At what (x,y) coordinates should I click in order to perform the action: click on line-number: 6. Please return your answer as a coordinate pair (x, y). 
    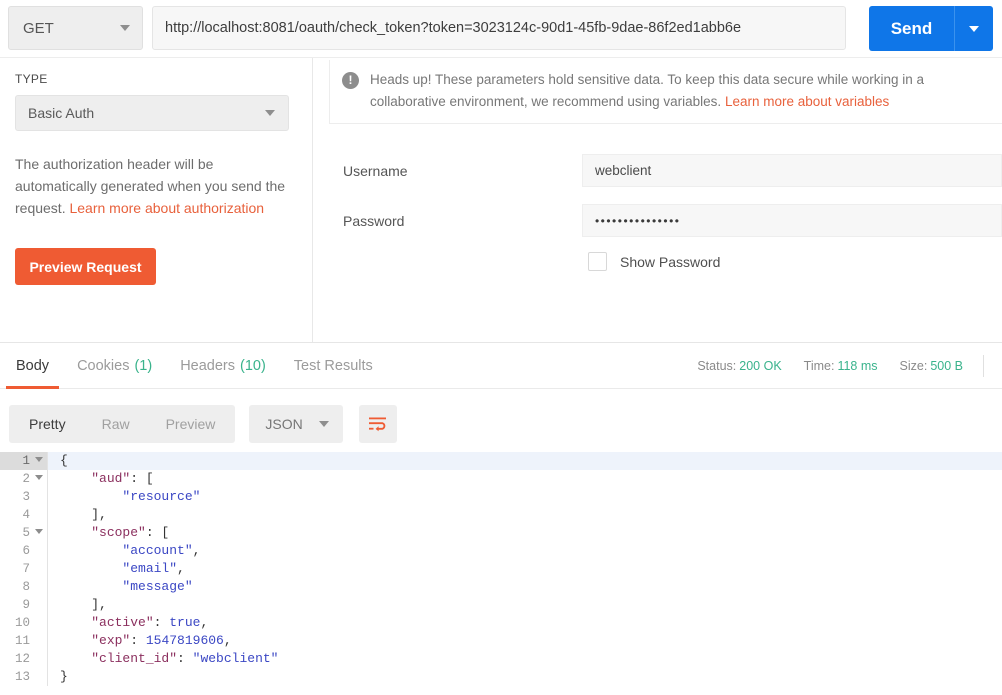
    Looking at the image, I should click on (23, 551).